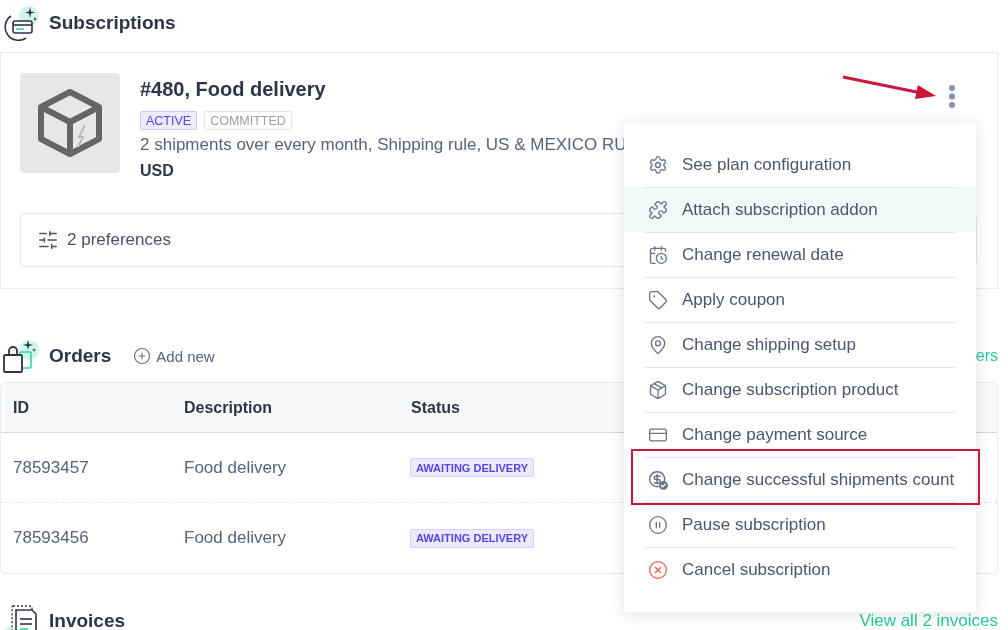  What do you see at coordinates (658, 210) in the screenshot?
I see `puzzle-icon` at bounding box center [658, 210].